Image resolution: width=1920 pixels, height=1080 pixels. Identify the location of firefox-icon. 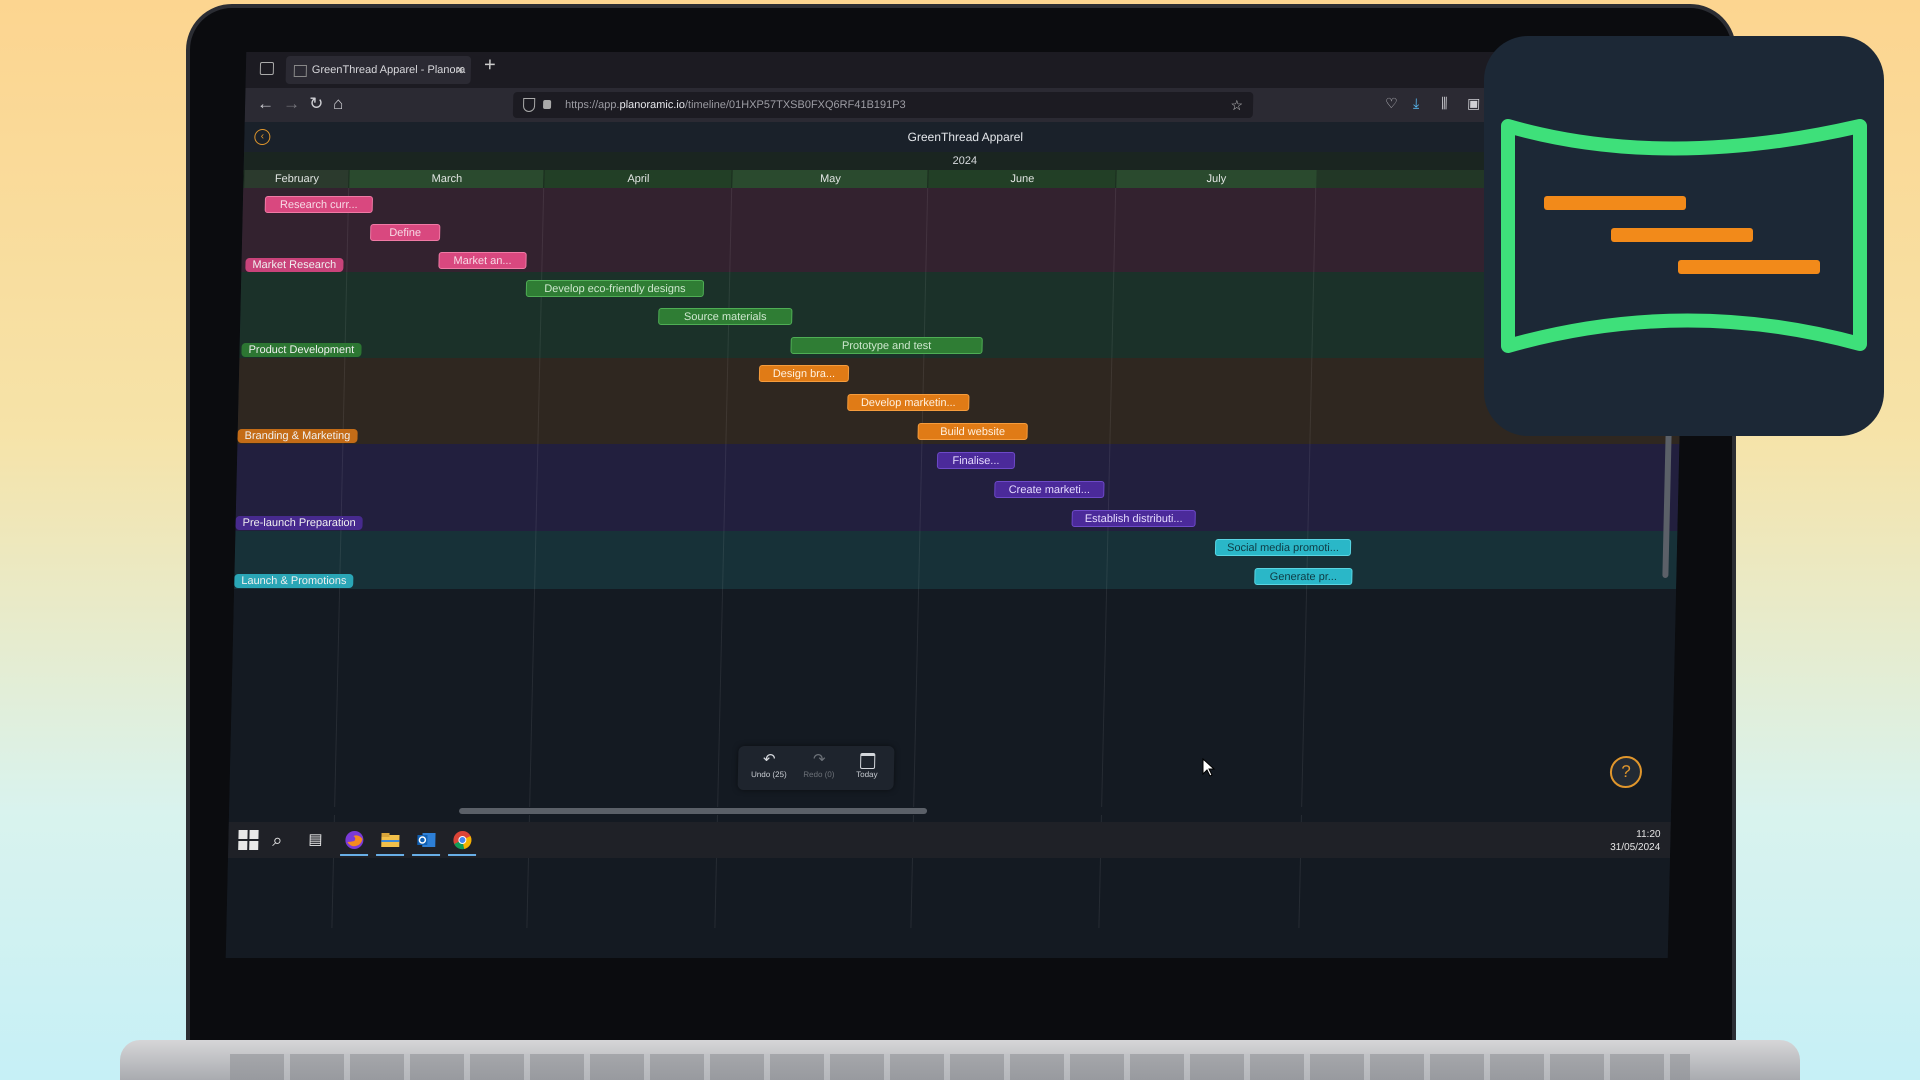
(354, 840).